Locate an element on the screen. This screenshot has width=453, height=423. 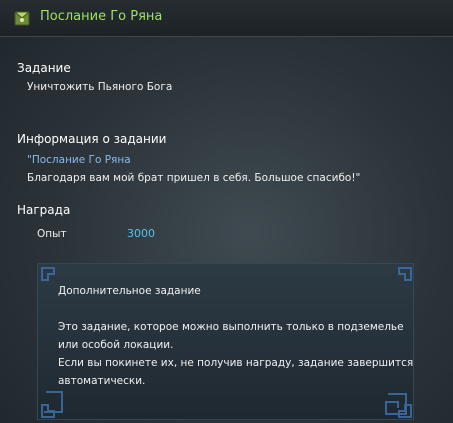
task-heading: Задание is located at coordinates (44, 68).